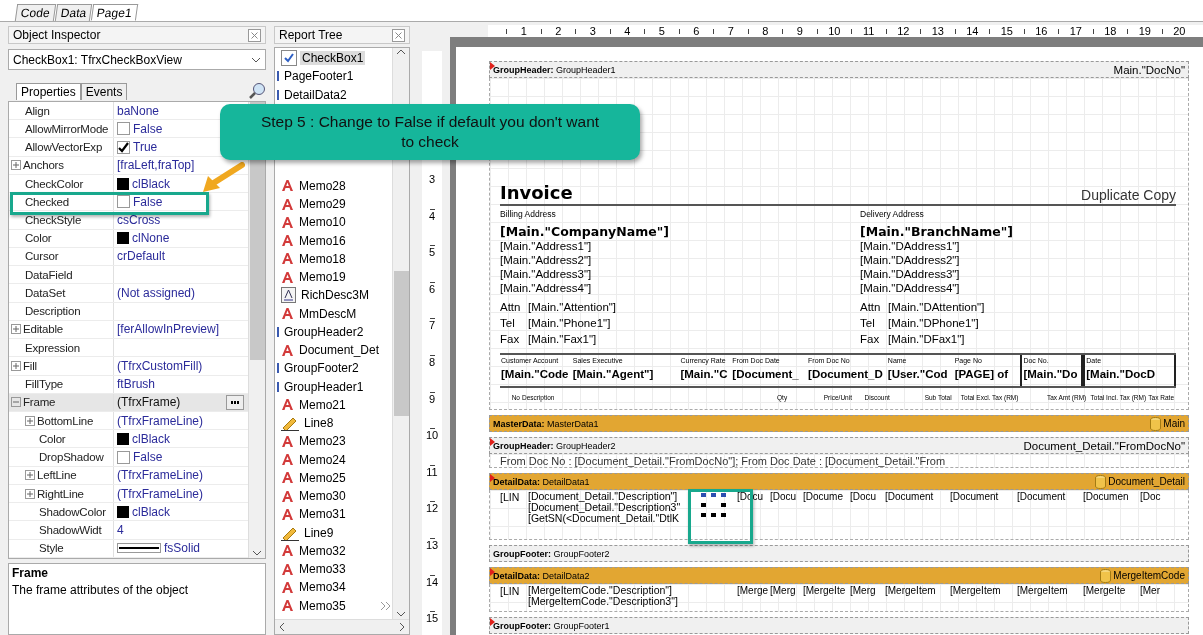 Image resolution: width=1203 pixels, height=635 pixels. I want to click on property-row: Expression, so click(128, 348).